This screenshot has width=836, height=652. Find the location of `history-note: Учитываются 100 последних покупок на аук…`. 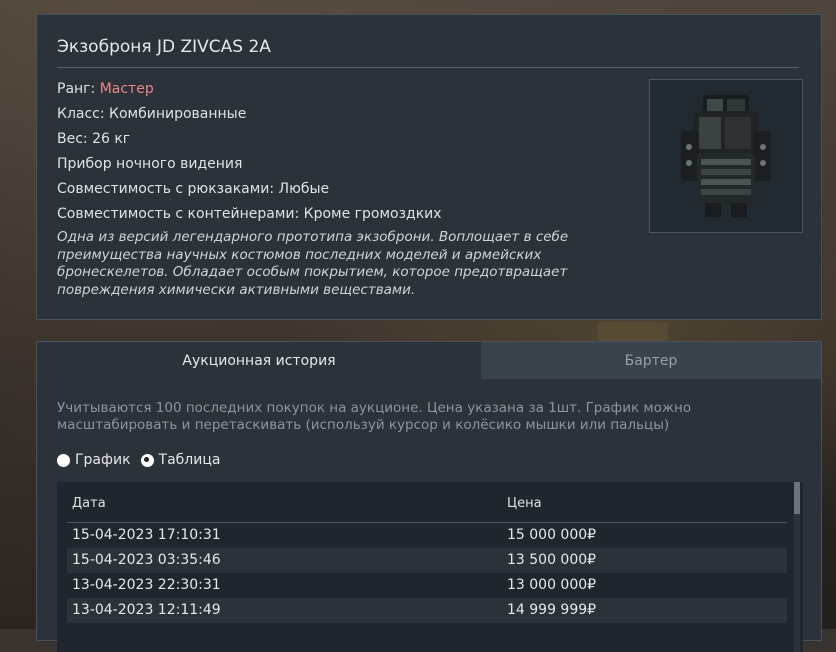

history-note: Учитываются 100 последних покупок на аук… is located at coordinates (374, 416).